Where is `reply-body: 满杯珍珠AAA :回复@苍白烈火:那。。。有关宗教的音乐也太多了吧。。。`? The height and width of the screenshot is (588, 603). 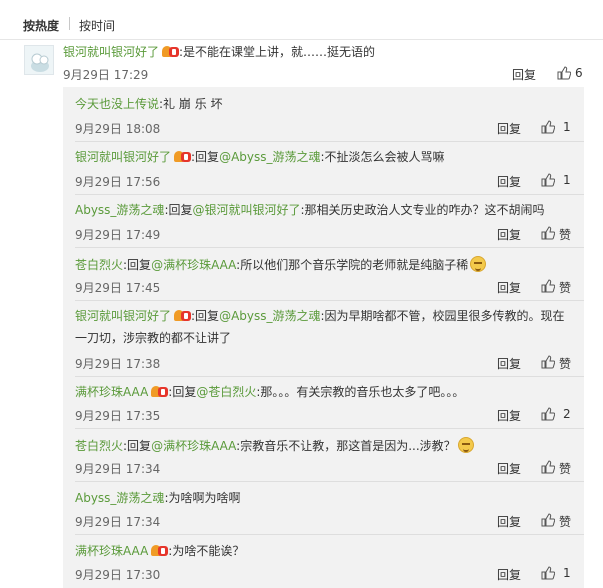 reply-body: 满杯珍珠AAA :回复@苍白烈火:那。。。有关宗教的音乐也太多了吧。。。 is located at coordinates (269, 392).